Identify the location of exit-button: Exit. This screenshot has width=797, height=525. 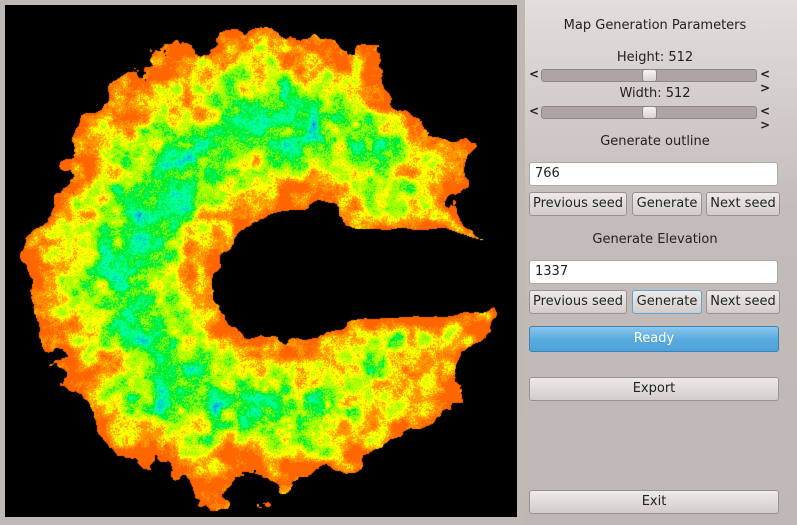
(654, 502).